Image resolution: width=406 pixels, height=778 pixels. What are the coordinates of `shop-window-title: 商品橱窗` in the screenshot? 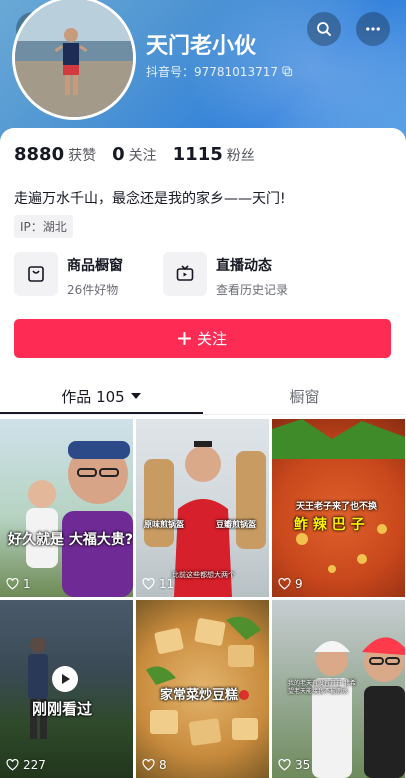 It's located at (95, 266).